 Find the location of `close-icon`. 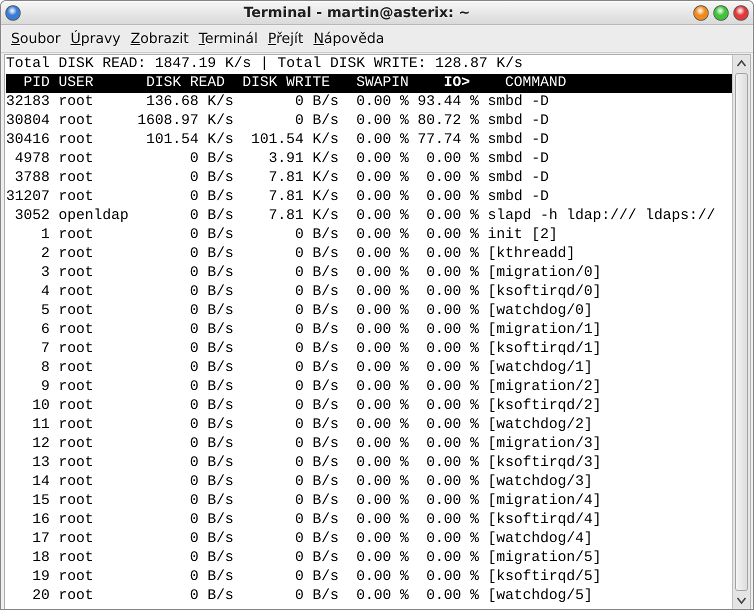

close-icon is located at coordinates (741, 12).